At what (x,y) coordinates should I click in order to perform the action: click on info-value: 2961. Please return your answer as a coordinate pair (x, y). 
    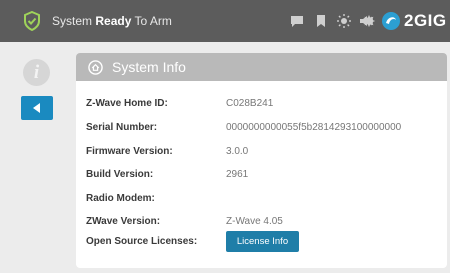
    Looking at the image, I should click on (237, 174).